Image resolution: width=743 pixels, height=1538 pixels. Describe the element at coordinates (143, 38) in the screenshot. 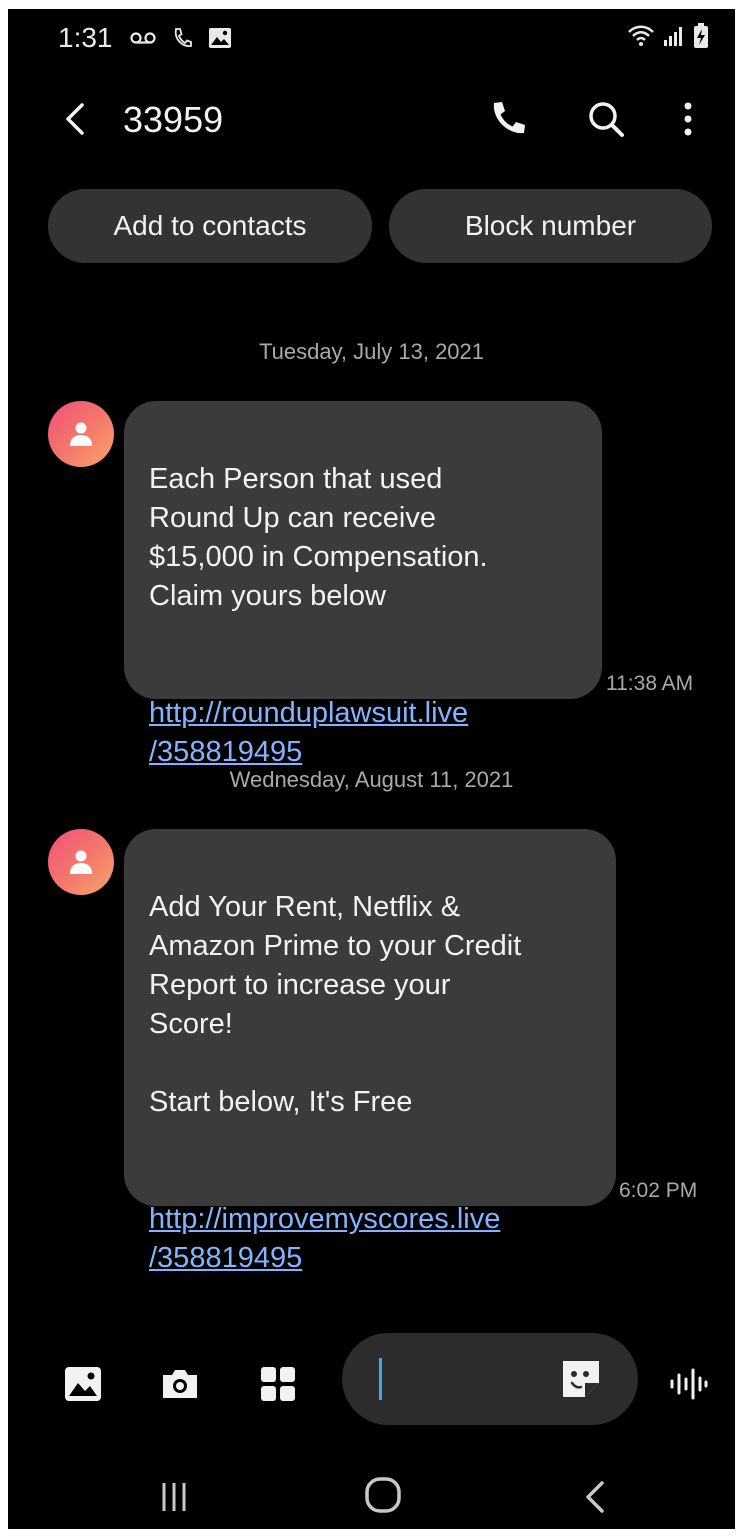

I see `voicemail-icon` at that location.